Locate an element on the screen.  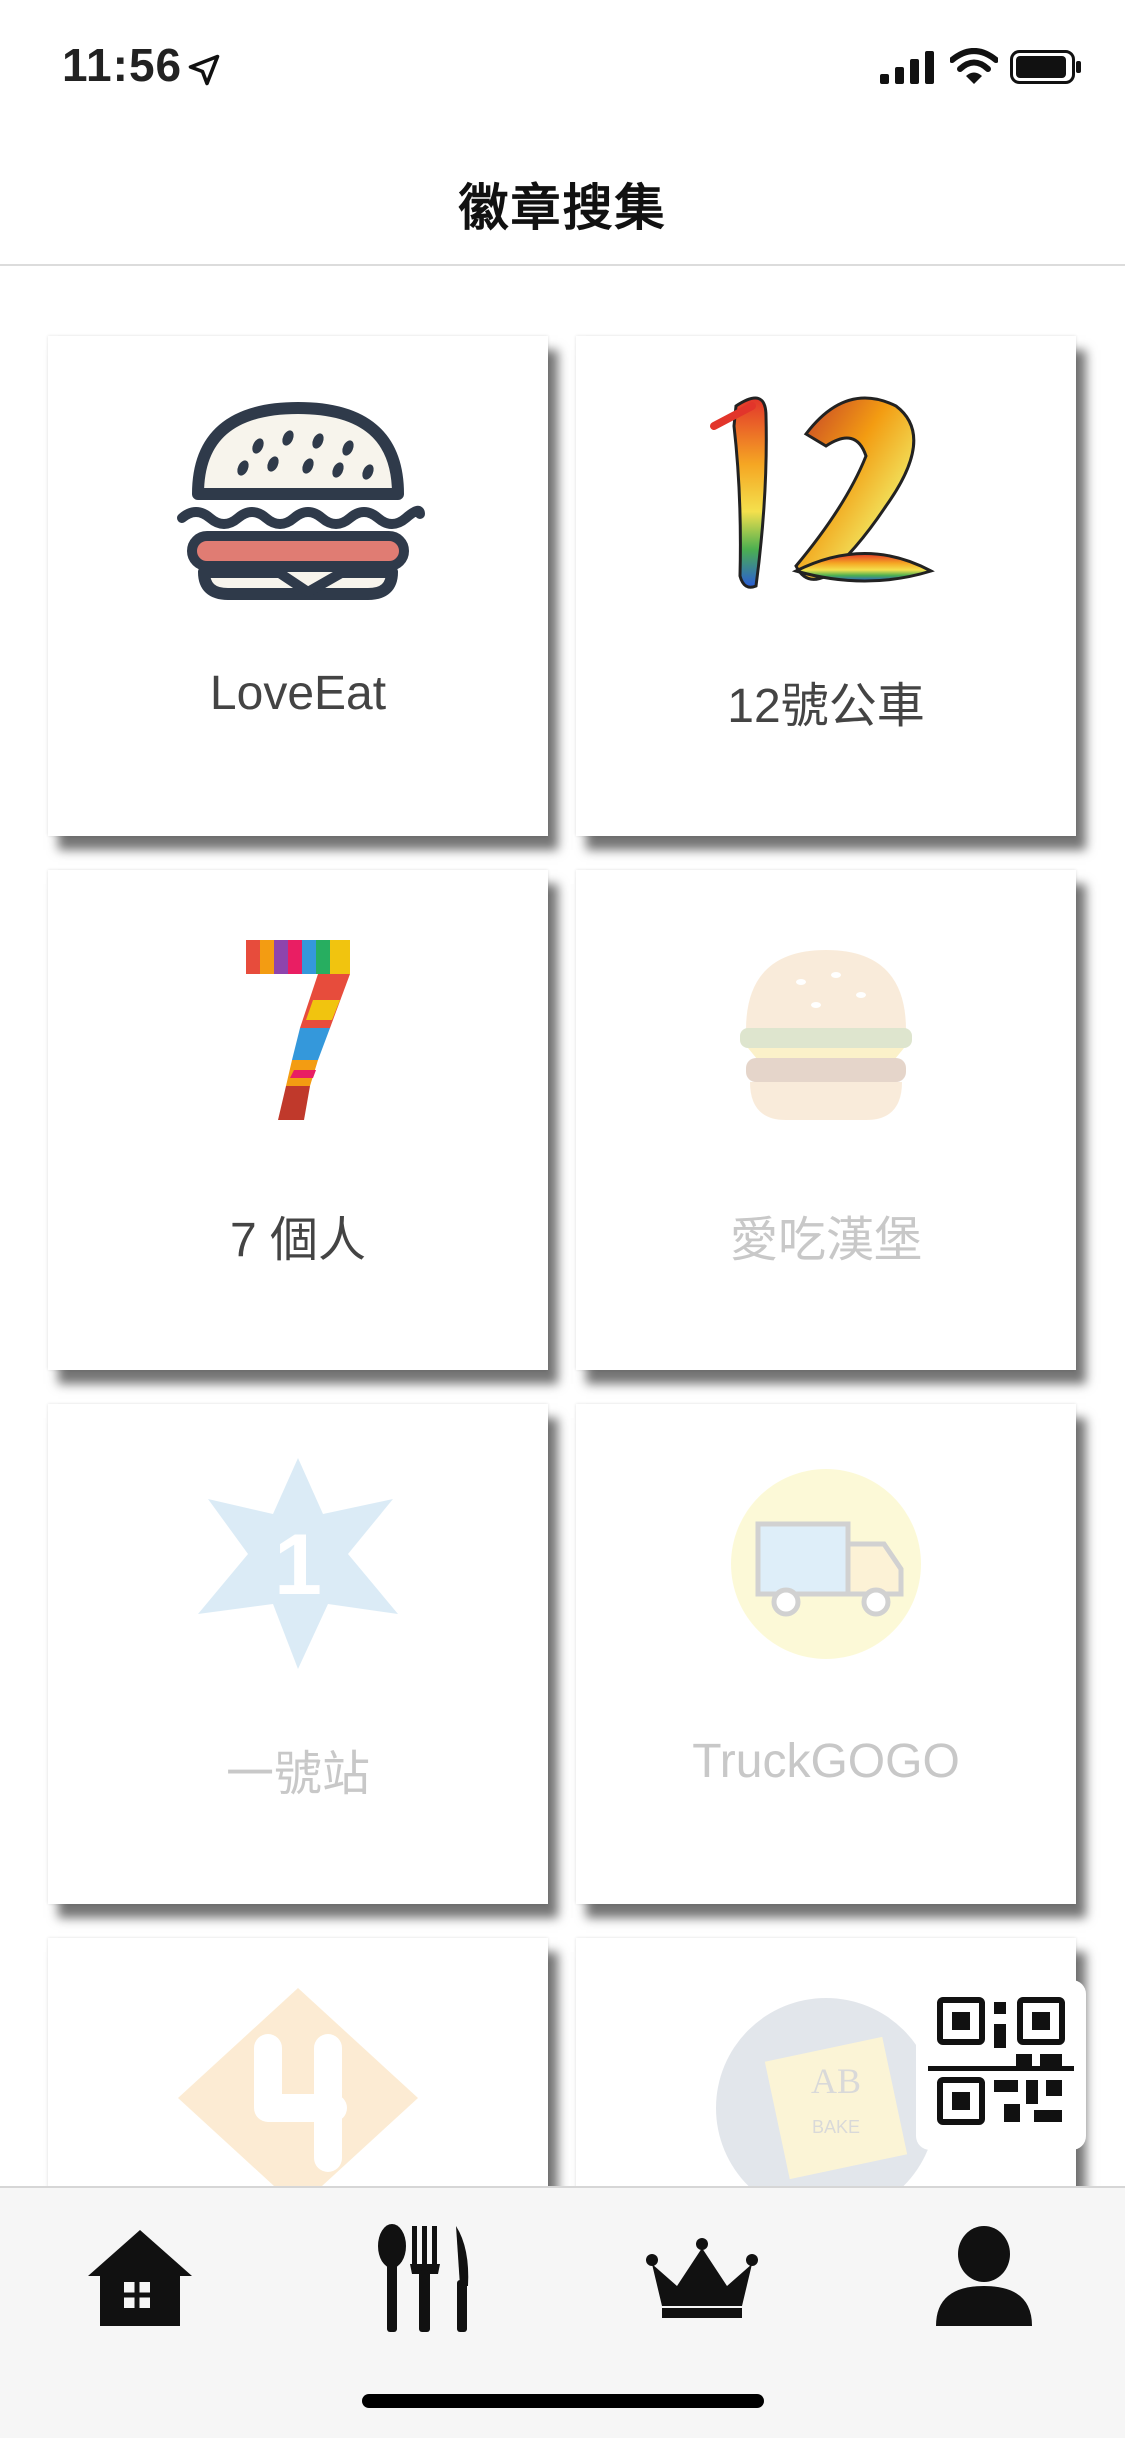
badge-card-diamond-four is located at coordinates (298, 2062).